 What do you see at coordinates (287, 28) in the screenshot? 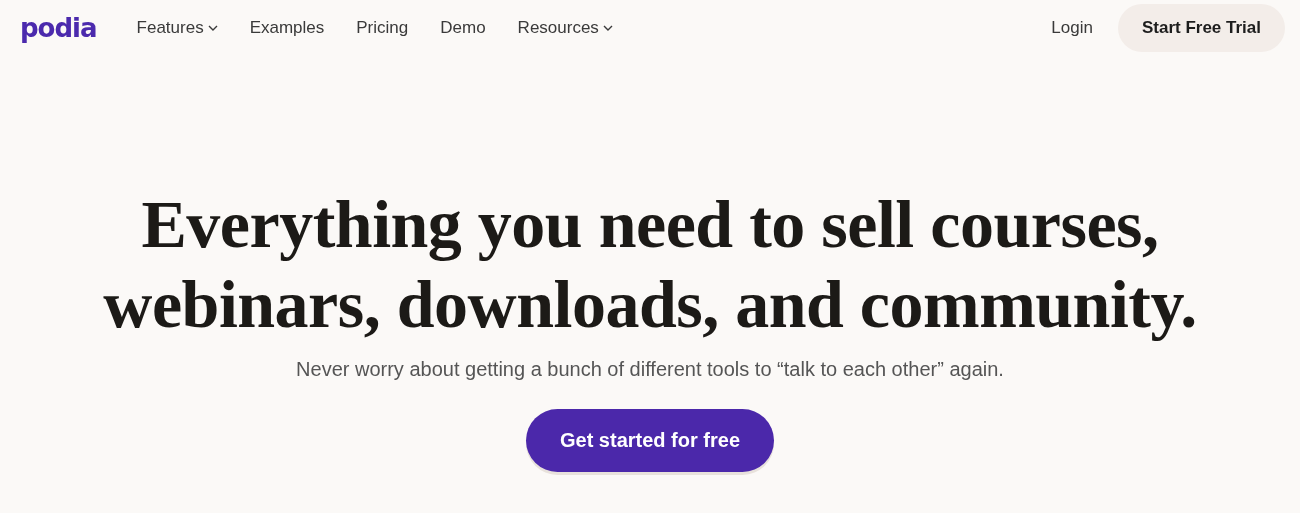
I see `nav-link: Examples` at bounding box center [287, 28].